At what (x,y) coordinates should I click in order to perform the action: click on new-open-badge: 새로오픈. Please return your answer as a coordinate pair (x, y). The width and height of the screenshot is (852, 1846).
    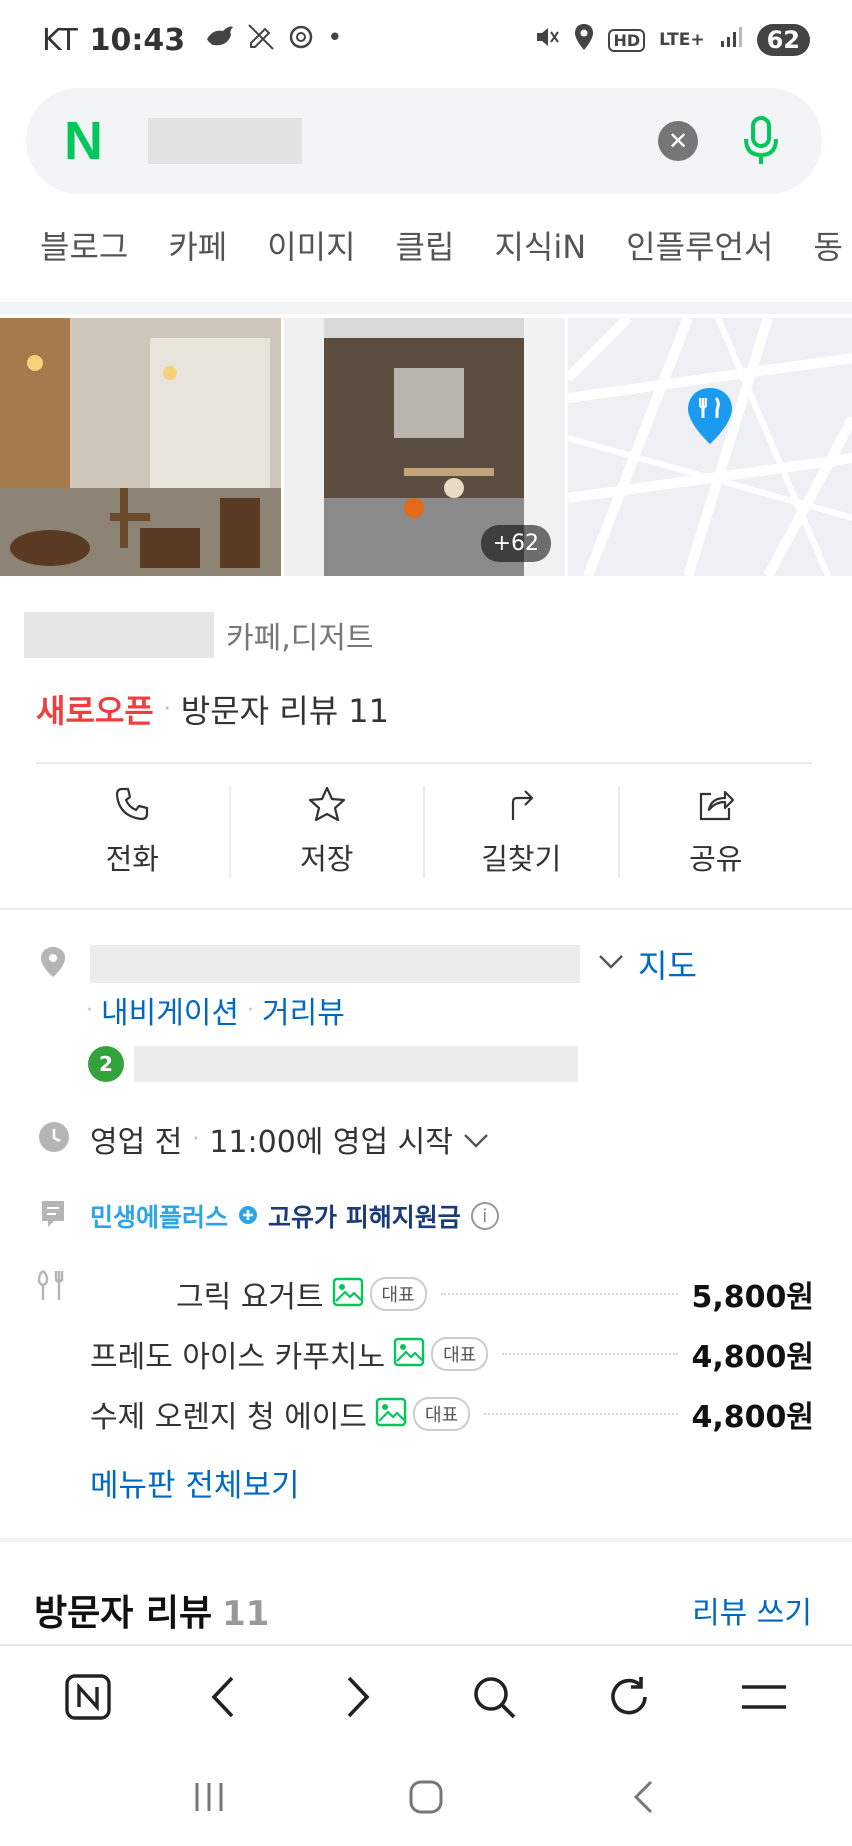
    Looking at the image, I should click on (95, 711).